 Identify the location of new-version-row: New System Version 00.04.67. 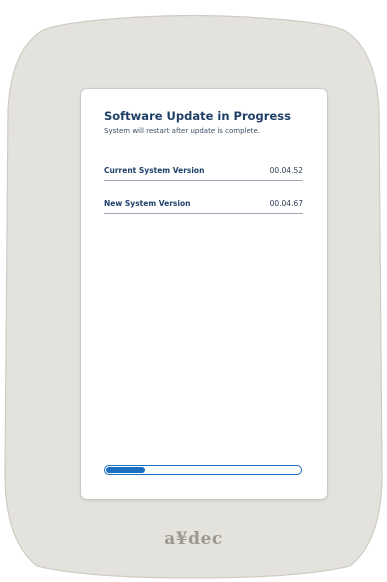
(203, 203).